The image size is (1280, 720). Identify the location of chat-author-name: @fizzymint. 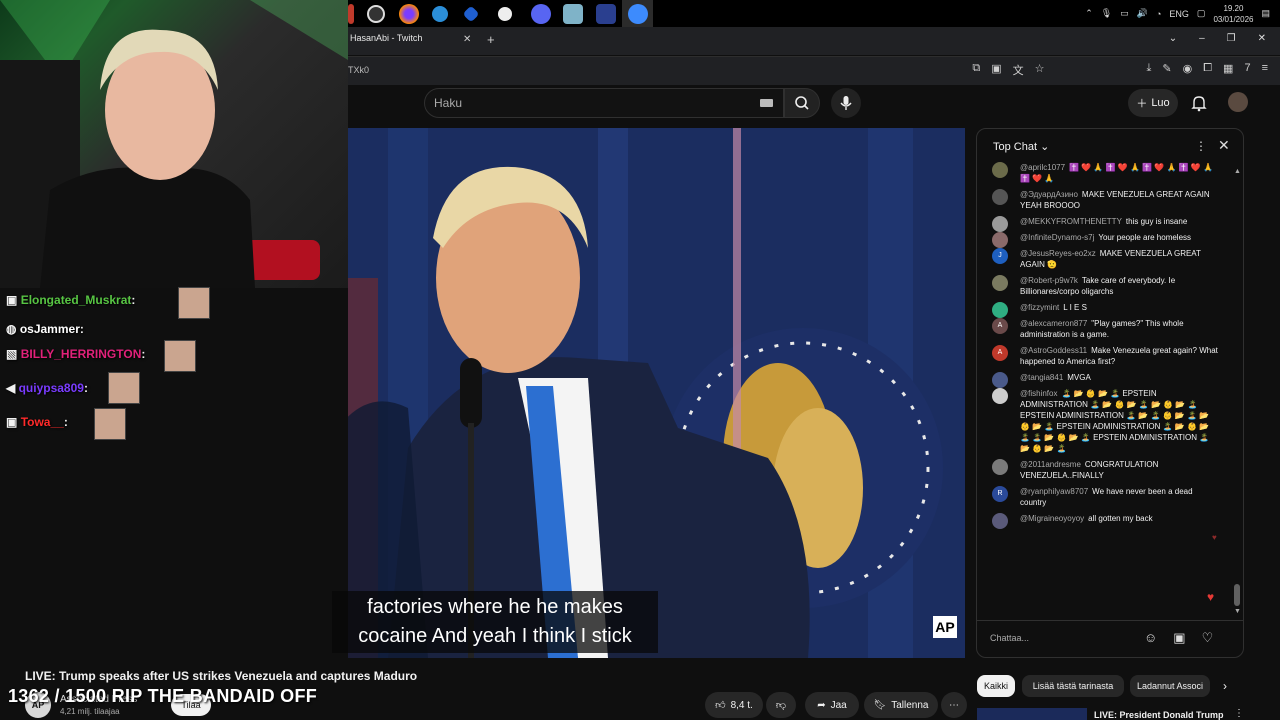
(1039, 307).